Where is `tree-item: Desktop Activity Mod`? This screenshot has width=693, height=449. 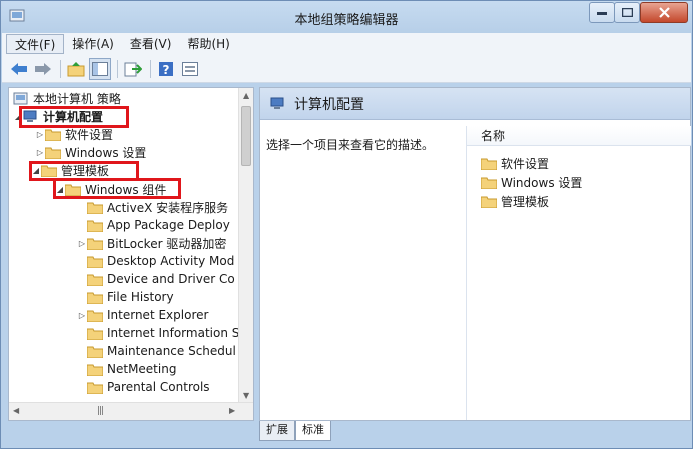
tree-item: Desktop Activity Mod is located at coordinates (155, 261).